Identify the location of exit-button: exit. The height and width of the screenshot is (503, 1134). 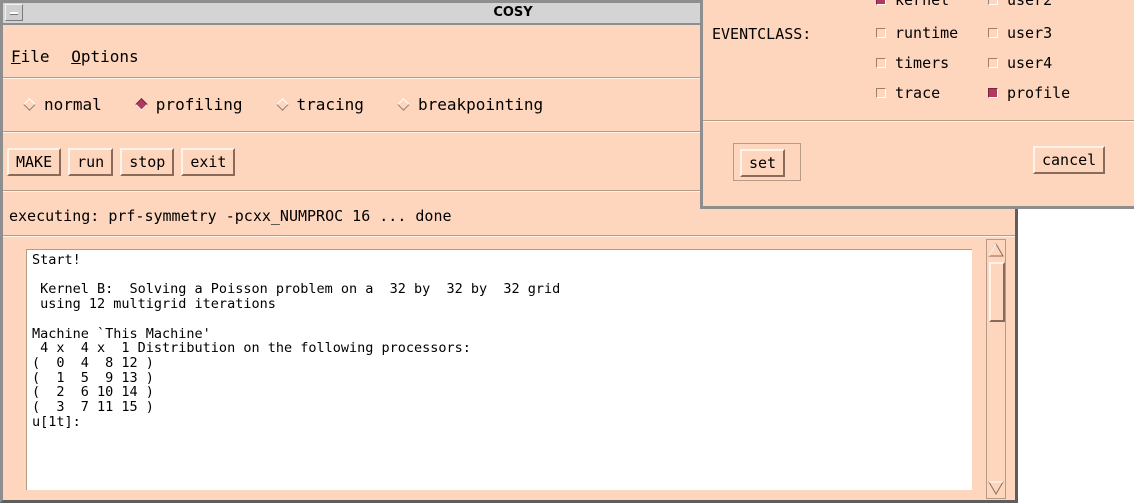
(208, 162).